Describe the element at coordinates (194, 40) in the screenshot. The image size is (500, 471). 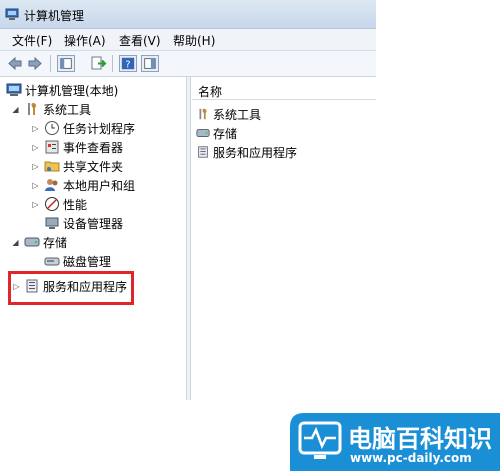
I see `menu-help: 帮助(H)` at that location.